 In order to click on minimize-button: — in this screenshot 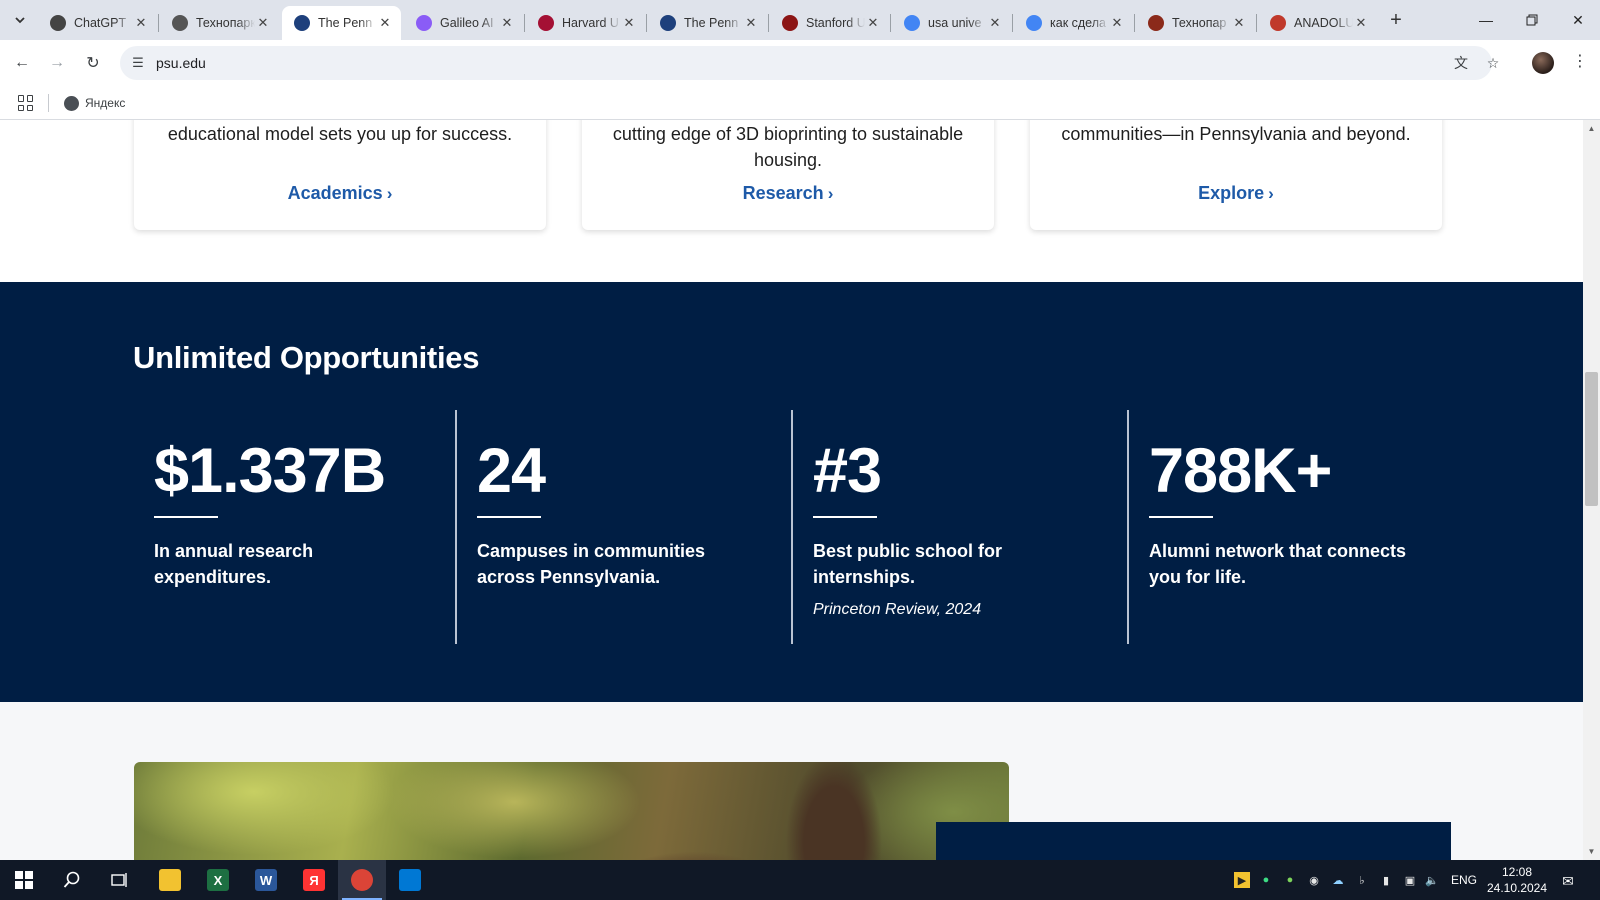, I will do `click(1486, 20)`.